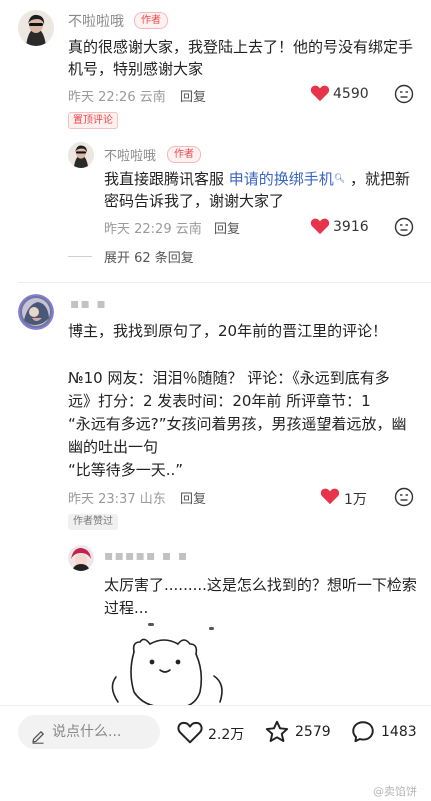 This screenshot has height=801, width=431. What do you see at coordinates (226, 735) in the screenshot?
I see `like-total: 2.2万` at bounding box center [226, 735].